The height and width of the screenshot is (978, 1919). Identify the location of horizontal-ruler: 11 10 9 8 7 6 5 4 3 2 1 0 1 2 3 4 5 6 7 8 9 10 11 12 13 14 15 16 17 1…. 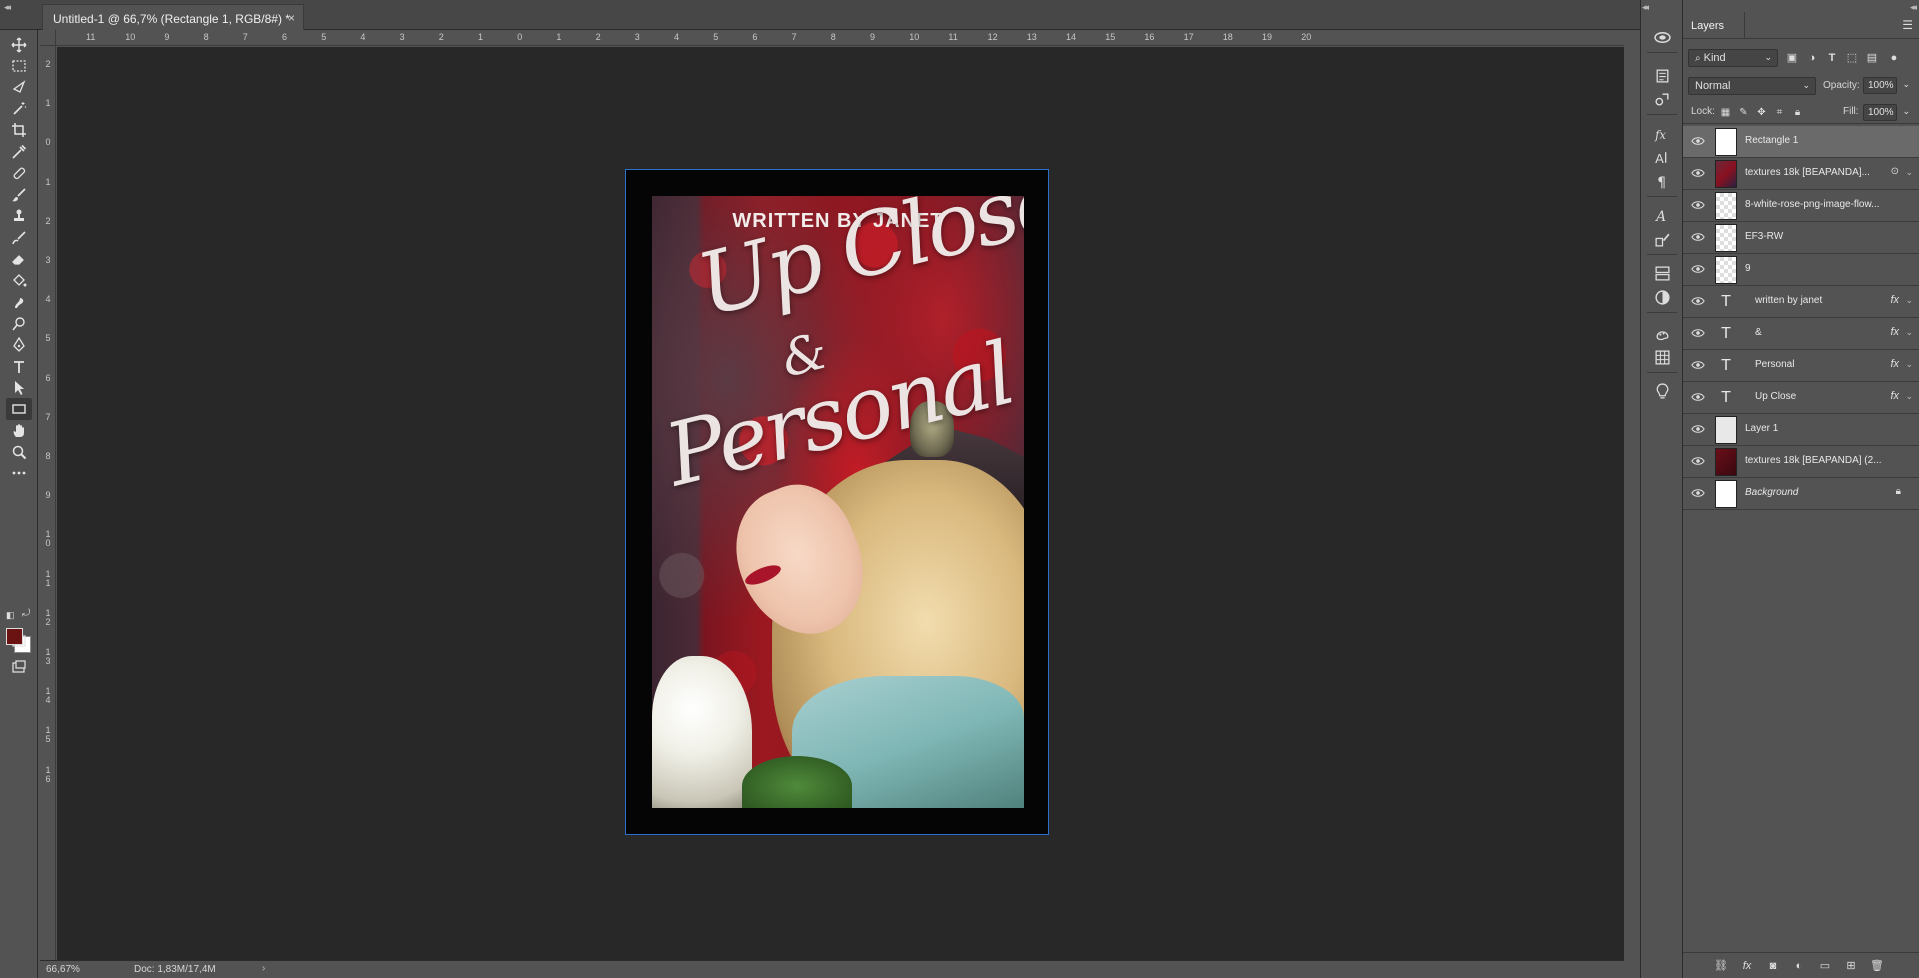
(840, 38).